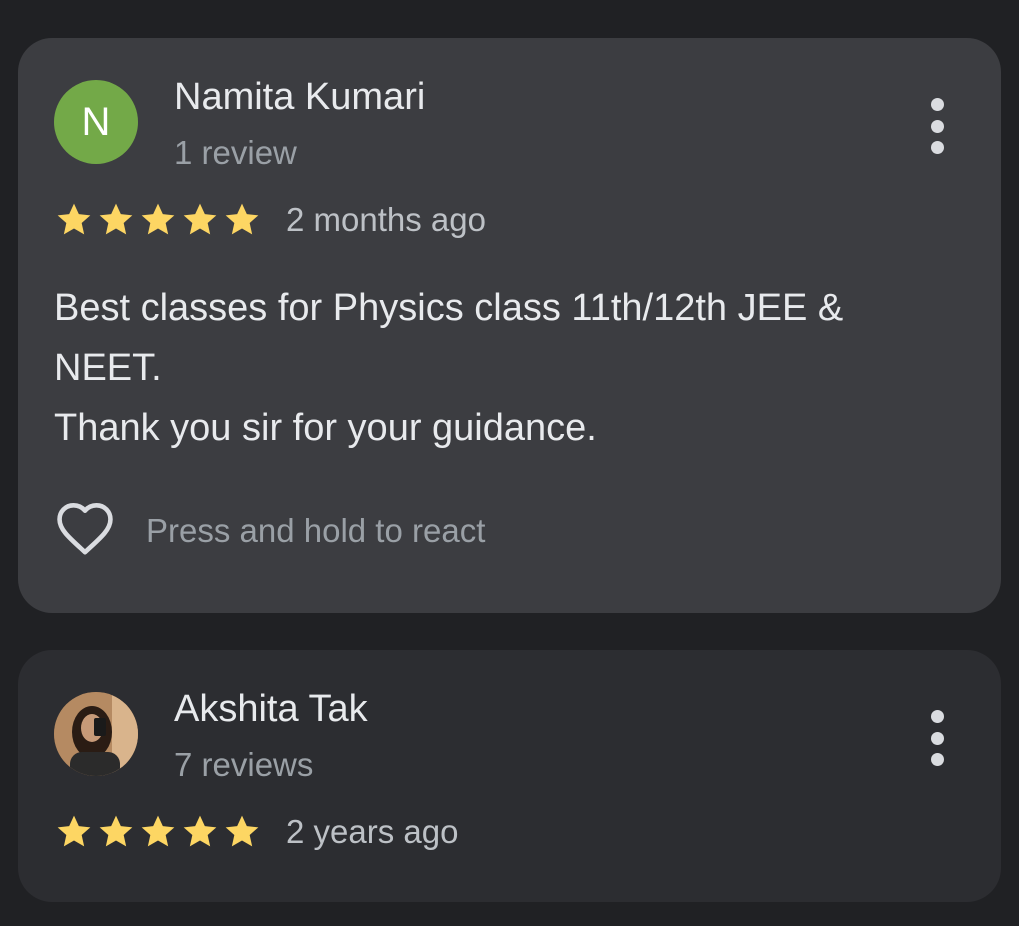  Describe the element at coordinates (316, 530) in the screenshot. I see `react-label: Press and hold to react` at that location.